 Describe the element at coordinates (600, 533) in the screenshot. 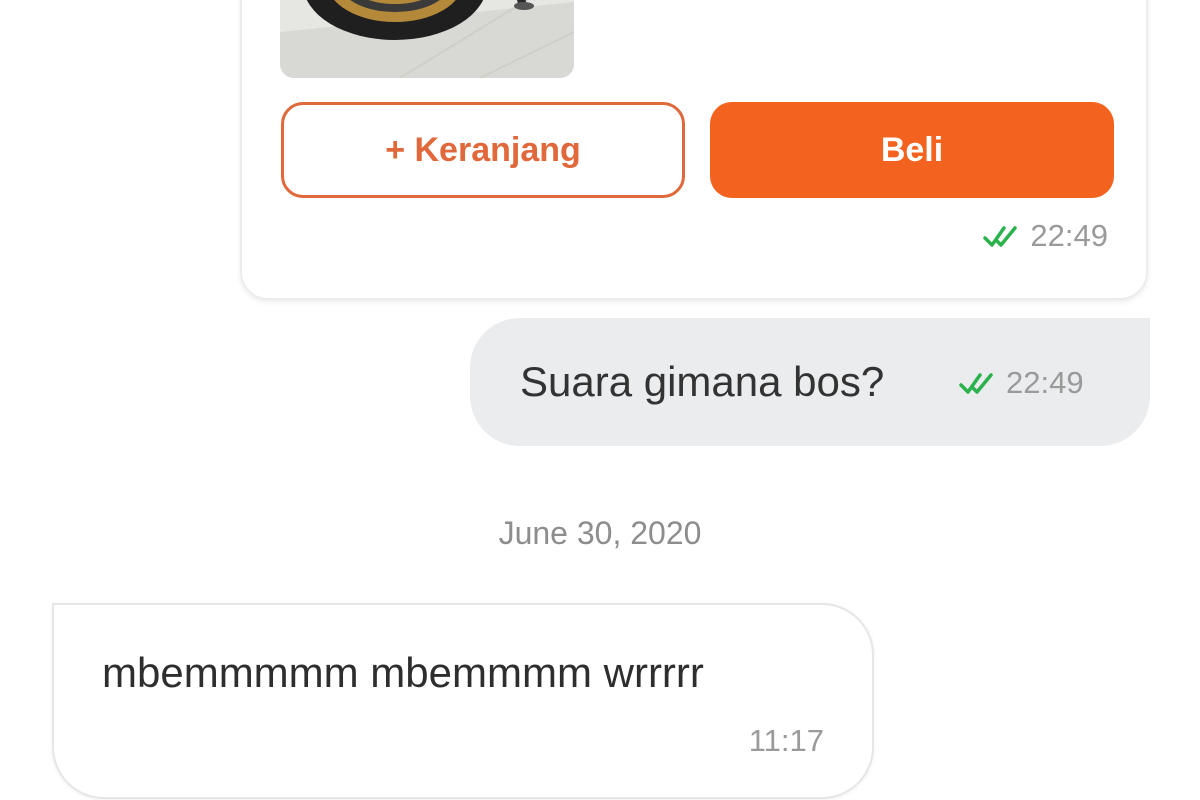

I see `date-separator: June 30, 2020` at that location.